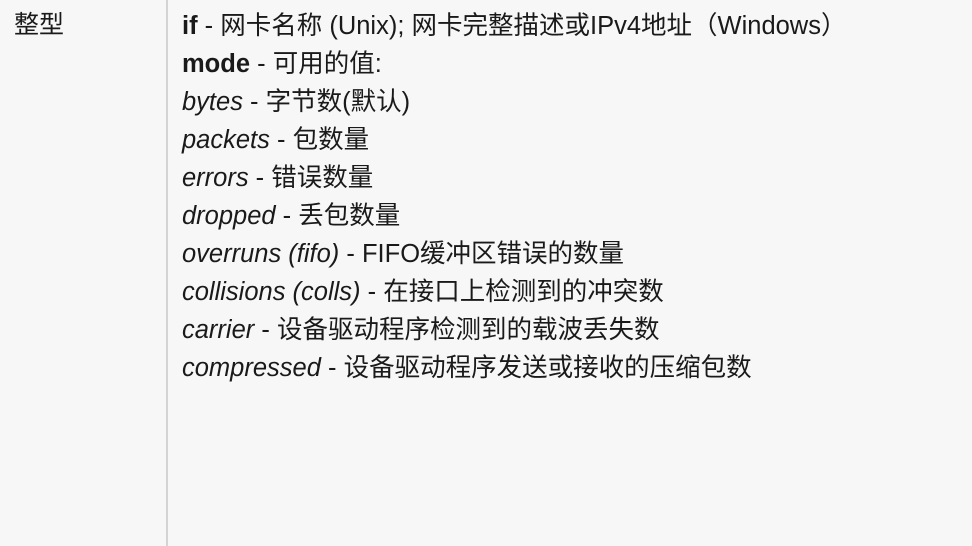  I want to click on mode-value-key: dropped, so click(229, 216).